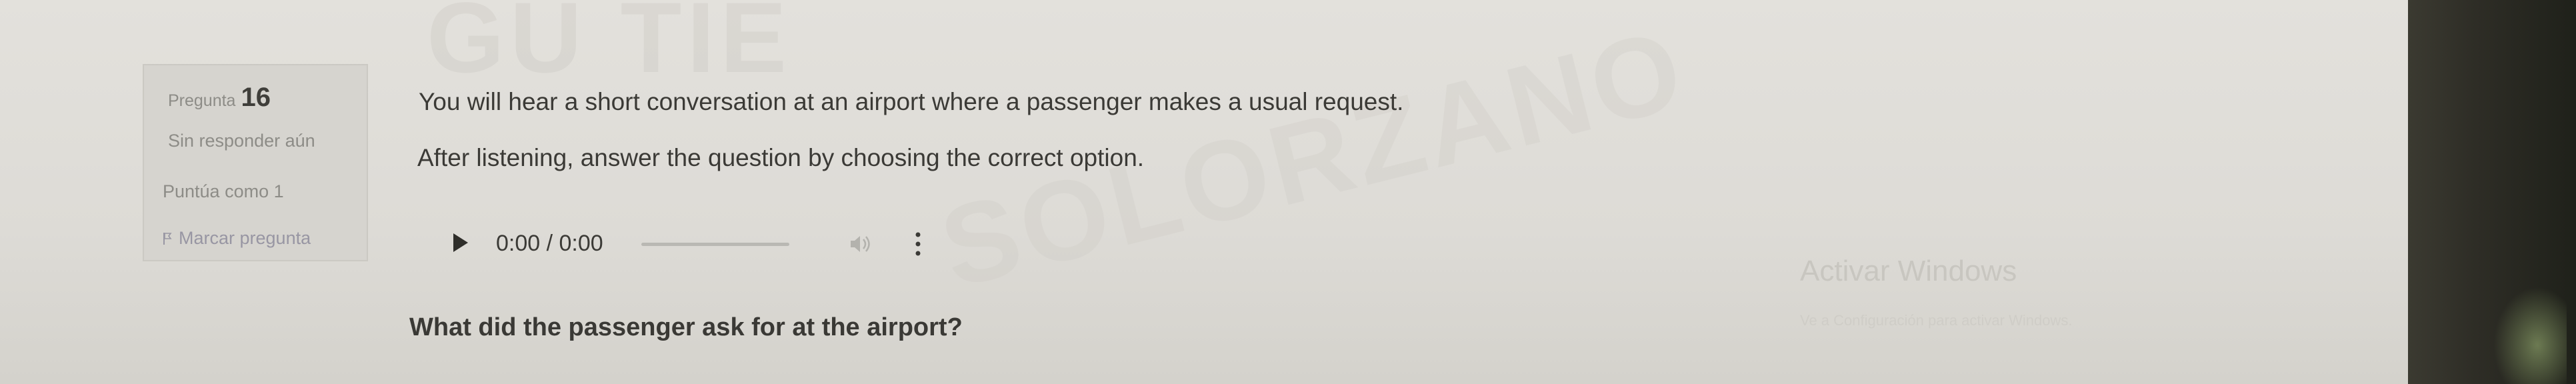  Describe the element at coordinates (2530, 335) in the screenshot. I see `bezel-reflection` at that location.